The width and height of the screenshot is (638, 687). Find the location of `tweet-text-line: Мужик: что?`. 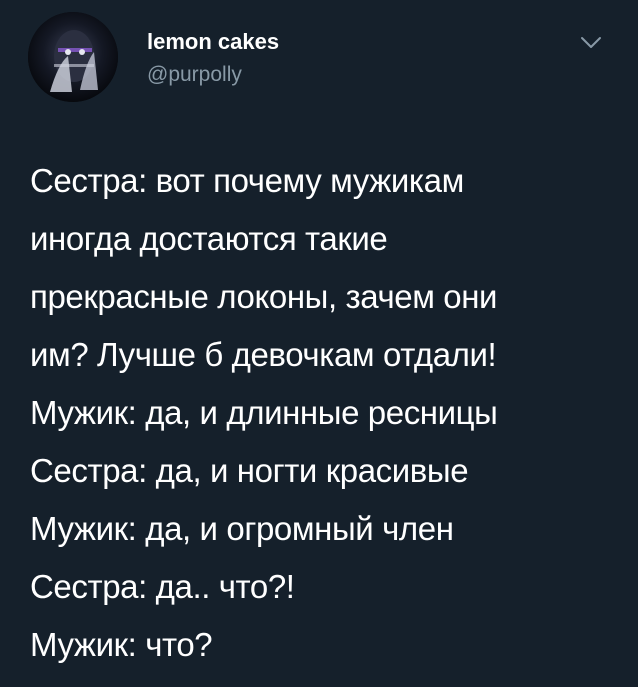

tweet-text-line: Мужик: что? is located at coordinates (121, 644).